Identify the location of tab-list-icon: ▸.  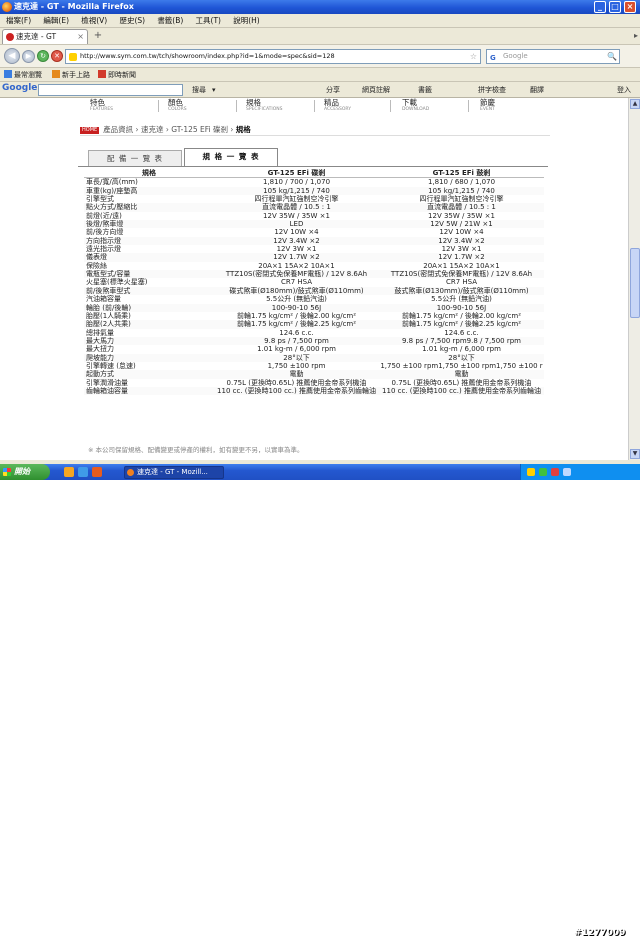
(636, 35).